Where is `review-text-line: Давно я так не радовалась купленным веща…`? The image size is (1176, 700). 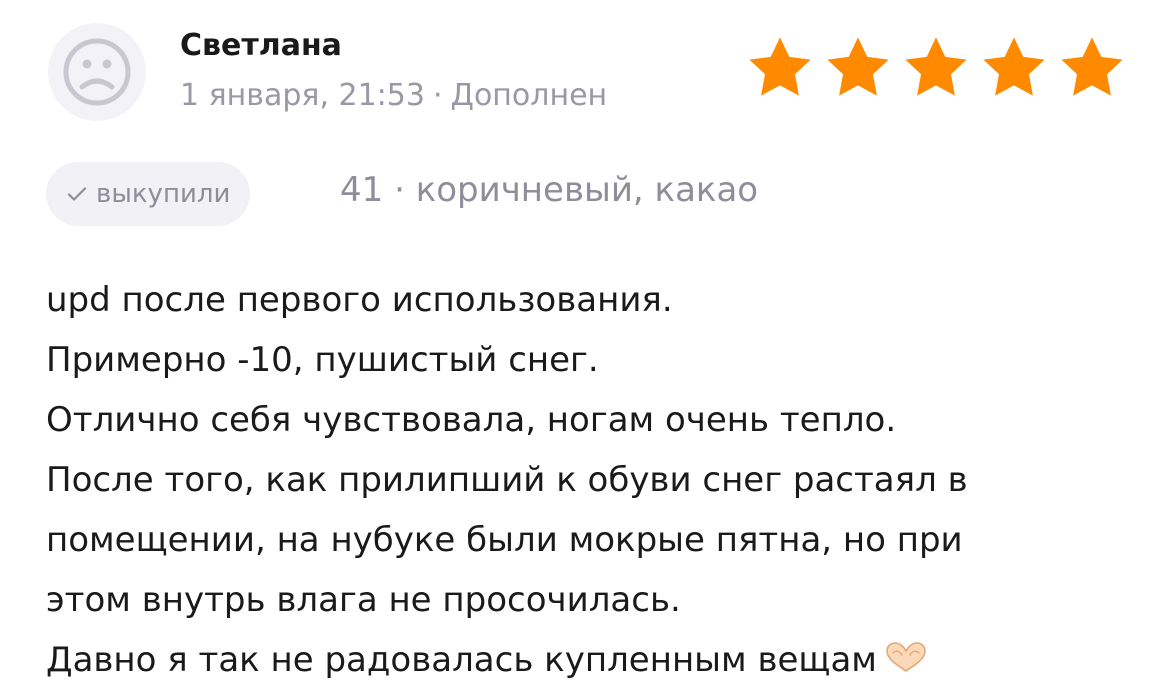 review-text-line: Давно я так не радовалась купленным веща… is located at coordinates (461, 660).